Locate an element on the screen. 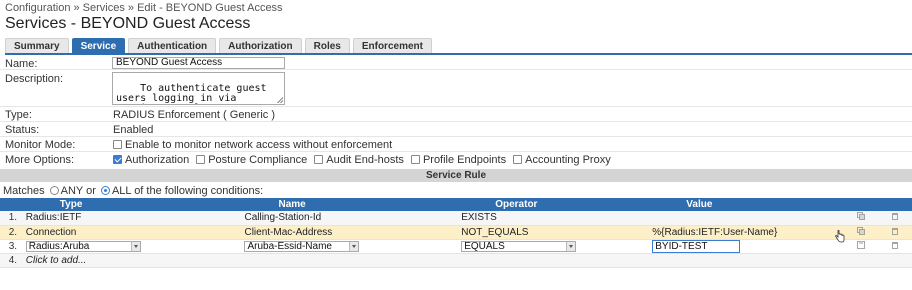 The image size is (912, 290). row-operator-cell: EQUALS is located at coordinates (557, 246).